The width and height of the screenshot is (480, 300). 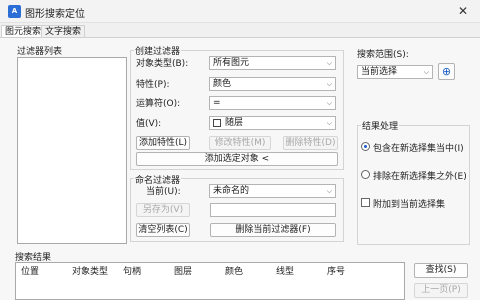 I want to click on exclude-radio, so click(x=365, y=174).